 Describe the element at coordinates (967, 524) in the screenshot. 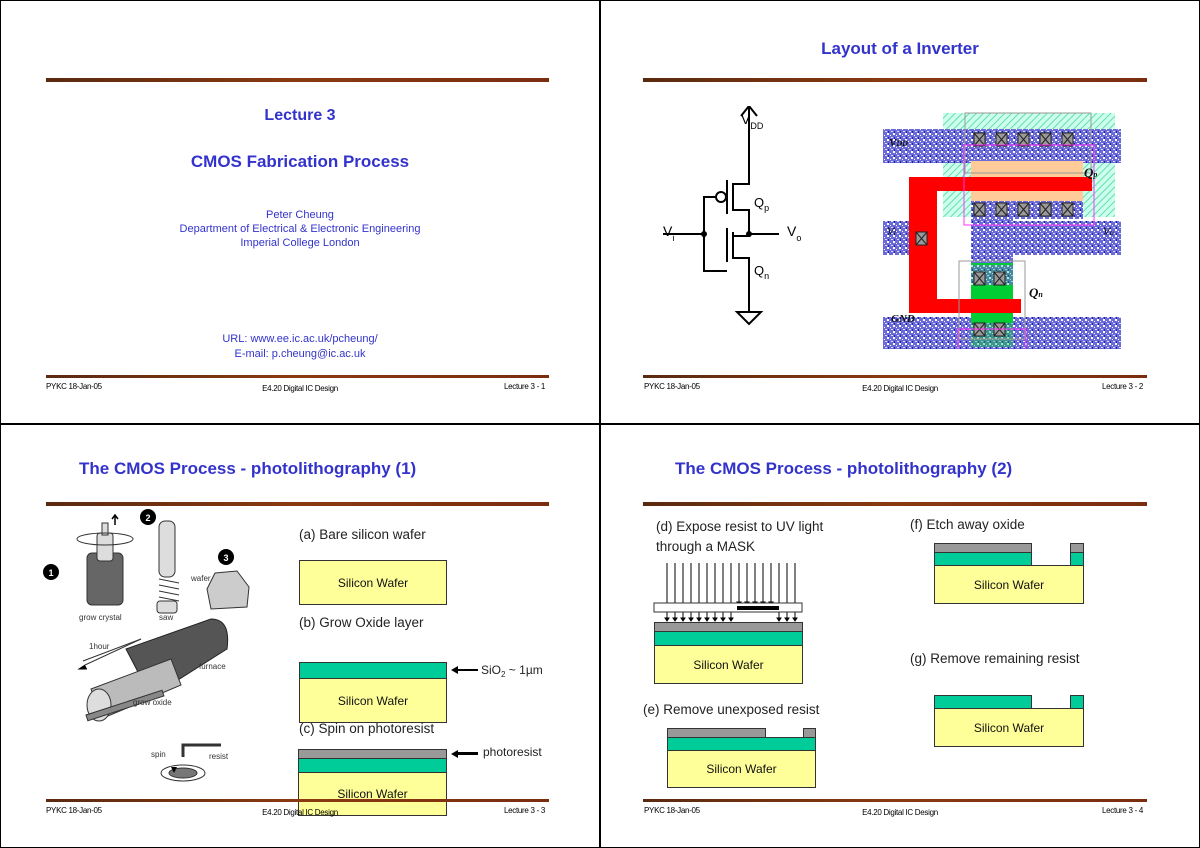

I see `step-f-label: (f) Etch away oxide` at that location.